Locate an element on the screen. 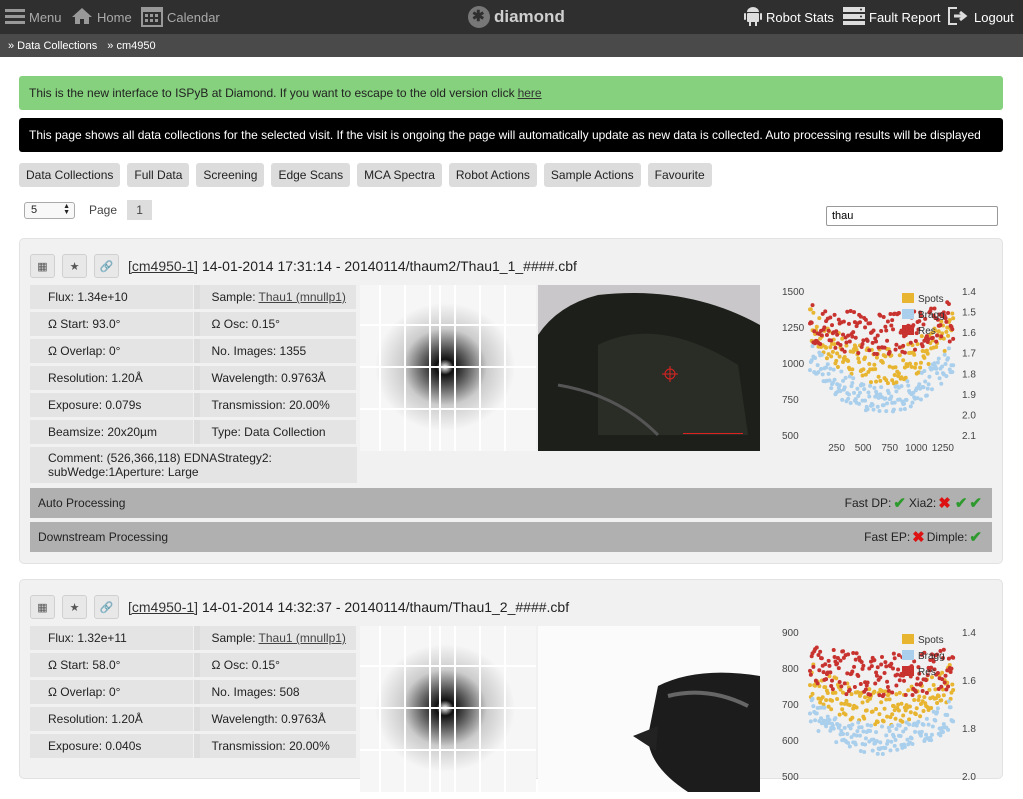 The image size is (1023, 799). y-tick-label: 500 is located at coordinates (790, 436).